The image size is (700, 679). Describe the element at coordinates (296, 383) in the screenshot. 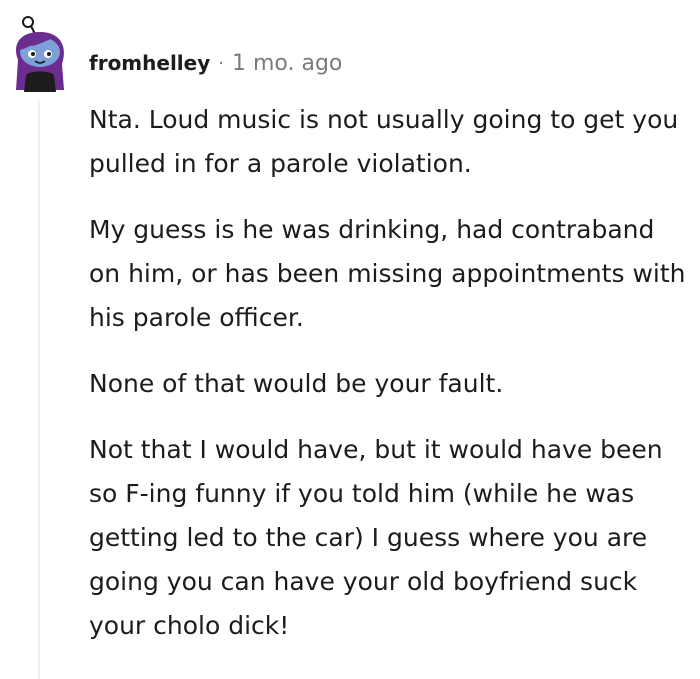

I see `comment-paragraph: None of that would be your fault.` at that location.